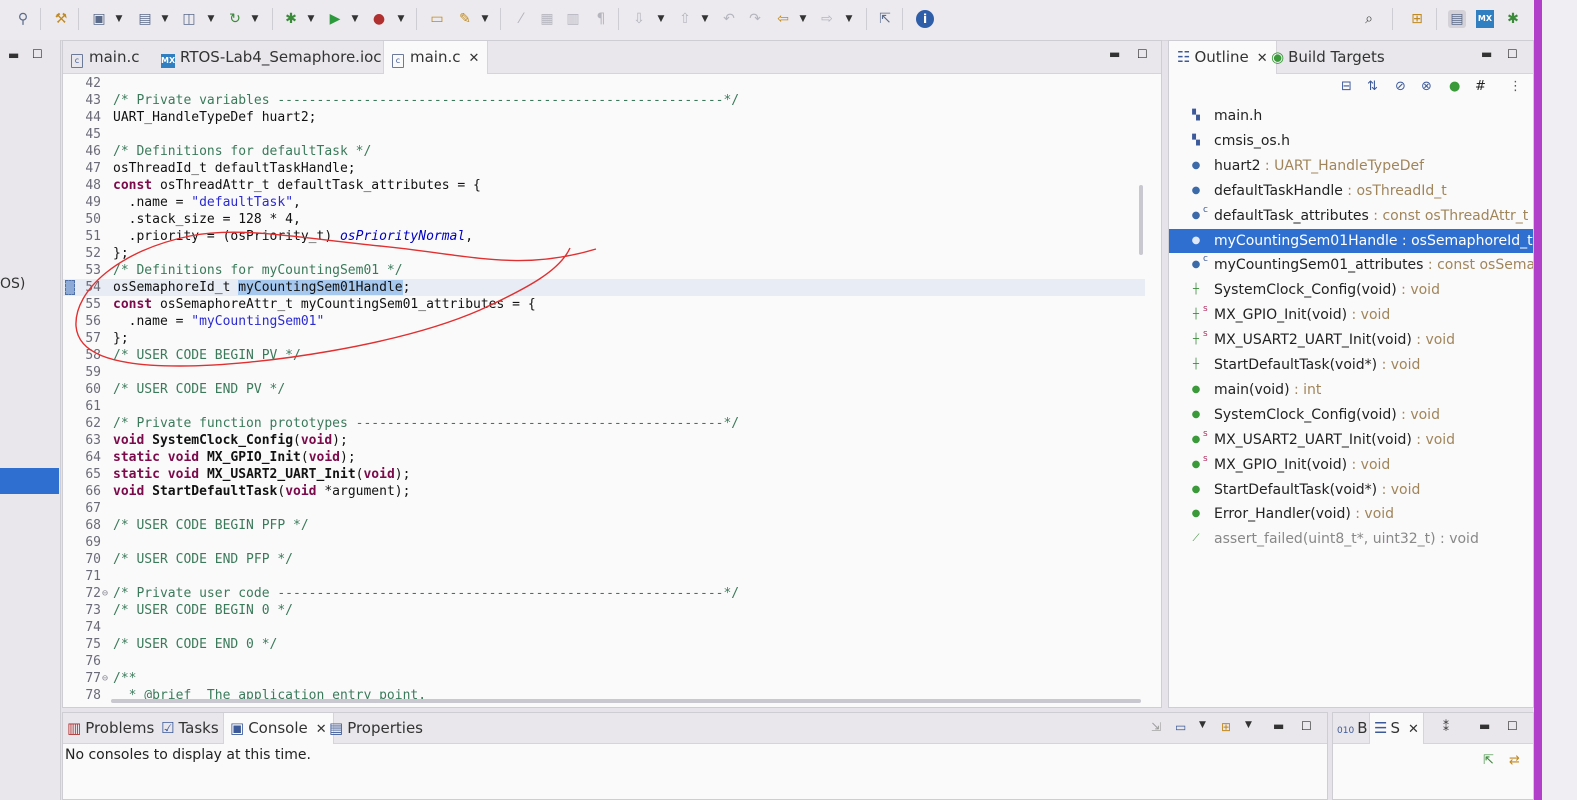 The width and height of the screenshot is (1577, 800). What do you see at coordinates (1156, 727) in the screenshot?
I see `pin-console-icon: ⇲` at bounding box center [1156, 727].